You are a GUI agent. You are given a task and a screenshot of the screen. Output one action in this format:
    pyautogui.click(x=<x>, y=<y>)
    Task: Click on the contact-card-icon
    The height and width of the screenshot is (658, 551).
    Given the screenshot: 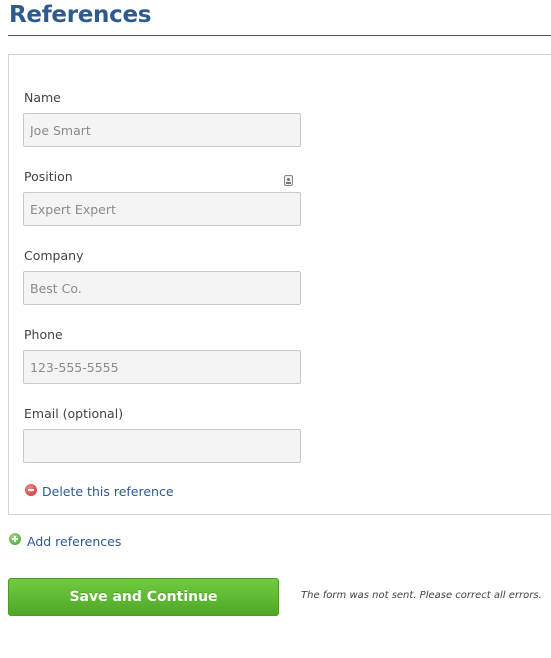 What is the action you would take?
    pyautogui.click(x=288, y=180)
    